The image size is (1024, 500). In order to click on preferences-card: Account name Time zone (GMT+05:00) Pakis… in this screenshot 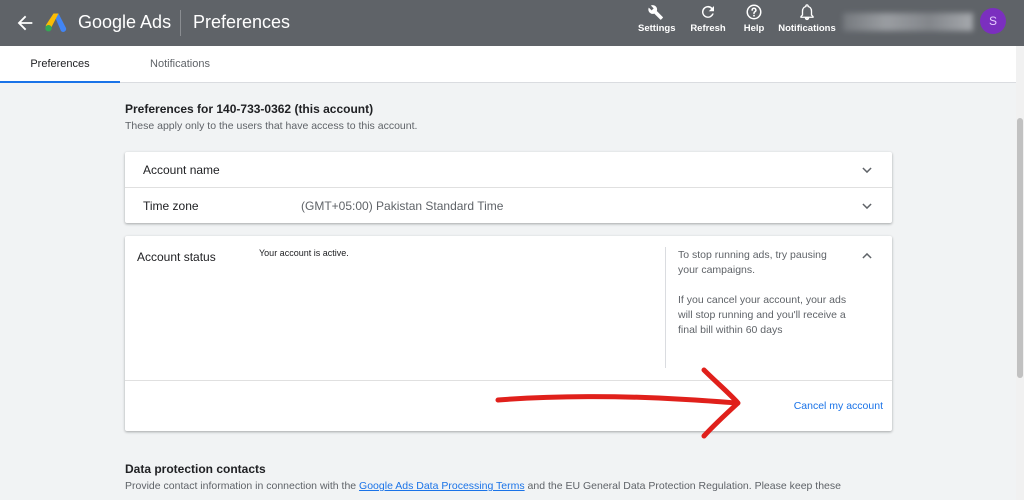, I will do `click(508, 187)`.